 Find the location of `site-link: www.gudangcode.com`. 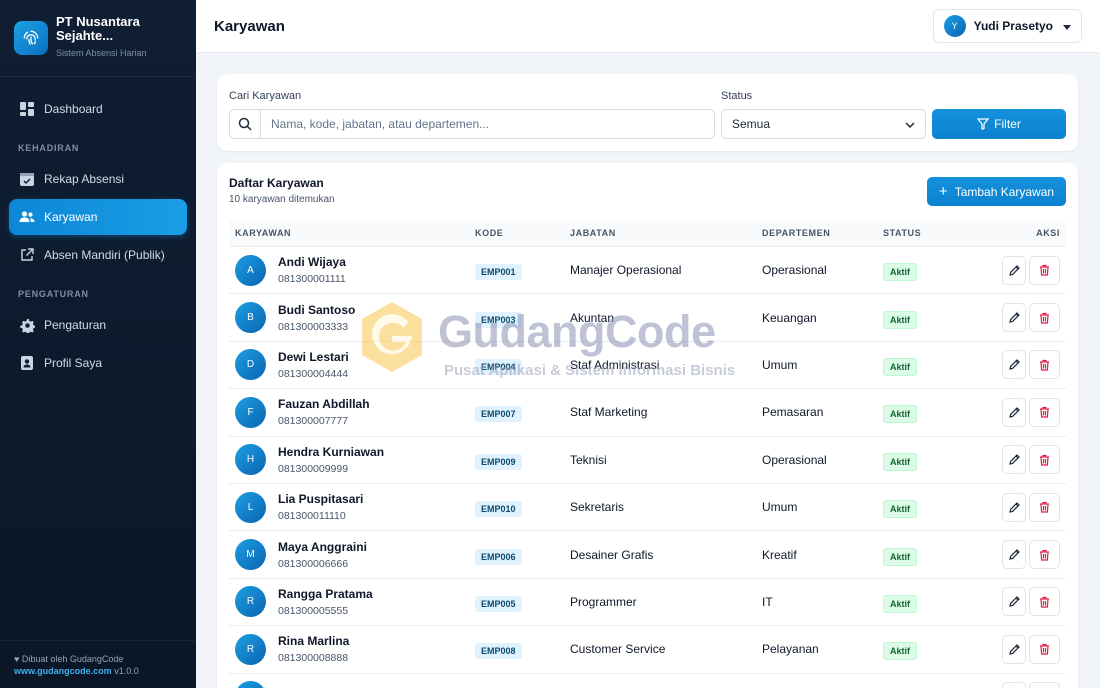

site-link: www.gudangcode.com is located at coordinates (63, 671).